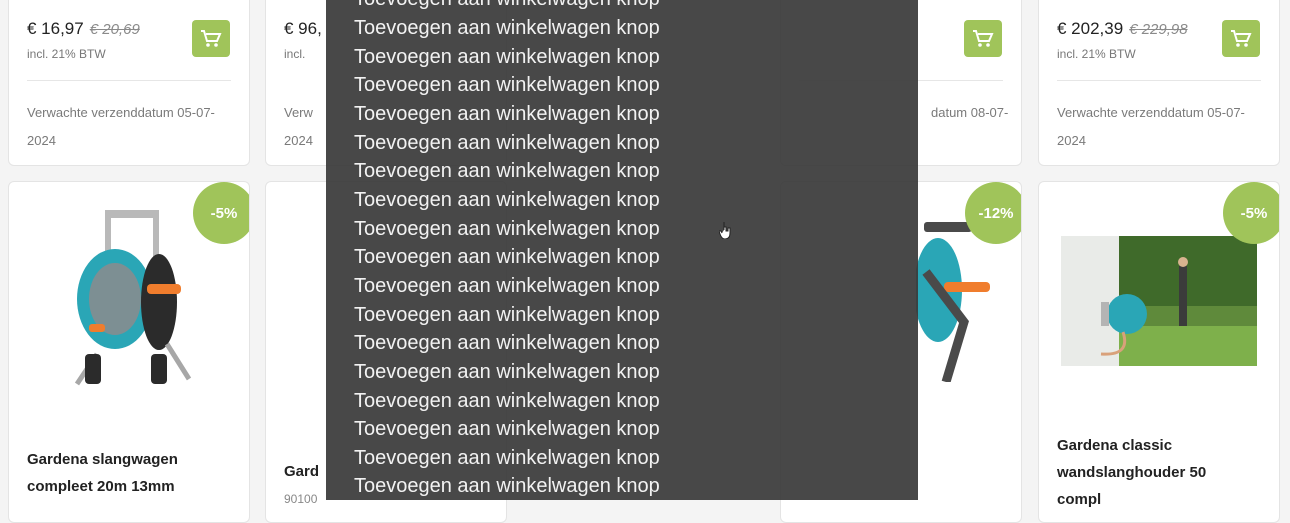 The width and height of the screenshot is (1290, 523). I want to click on product-sku: 90100, so click(301, 499).